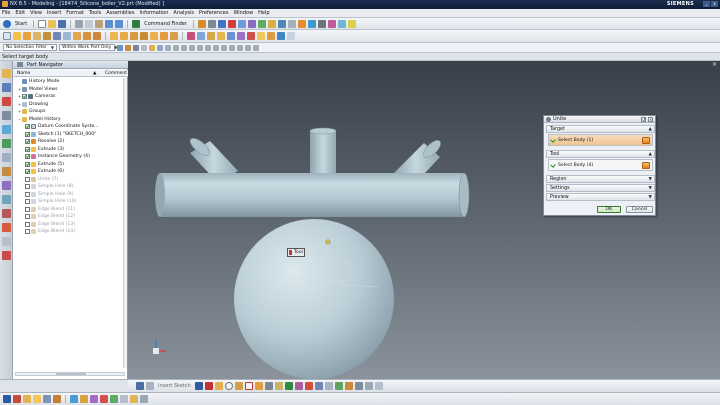 The image size is (720, 405). I want to click on shaded-icon, so click(271, 23).